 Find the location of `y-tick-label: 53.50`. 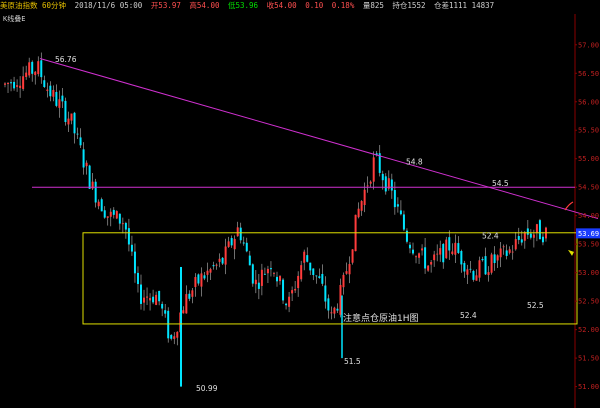

y-tick-label: 53.50 is located at coordinates (588, 245).